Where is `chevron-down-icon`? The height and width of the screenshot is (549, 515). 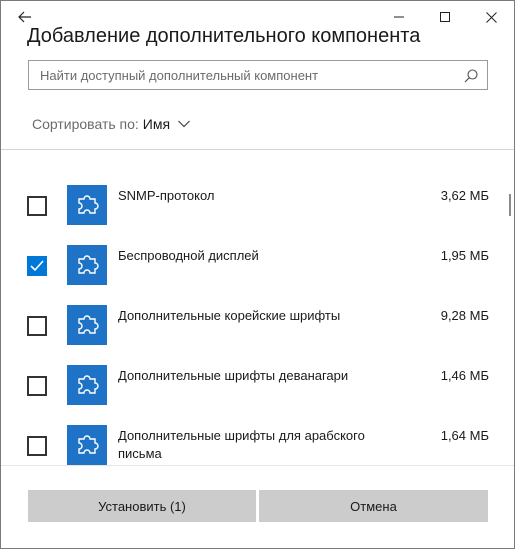 chevron-down-icon is located at coordinates (184, 124).